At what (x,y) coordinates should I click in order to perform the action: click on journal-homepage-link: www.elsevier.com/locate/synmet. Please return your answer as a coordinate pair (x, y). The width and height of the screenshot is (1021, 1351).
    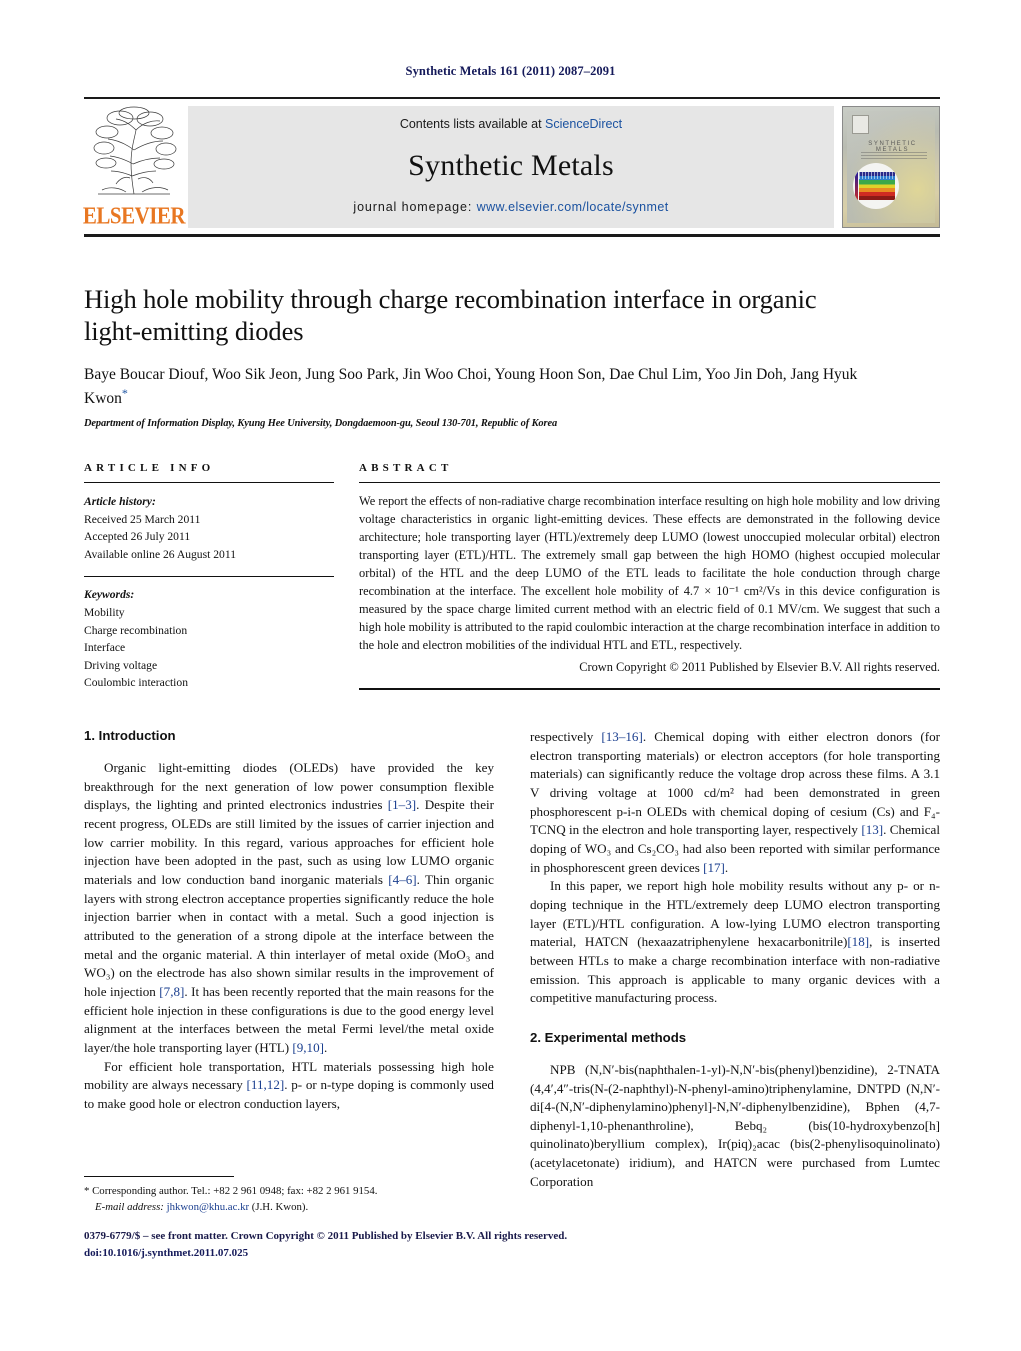
    Looking at the image, I should click on (573, 207).